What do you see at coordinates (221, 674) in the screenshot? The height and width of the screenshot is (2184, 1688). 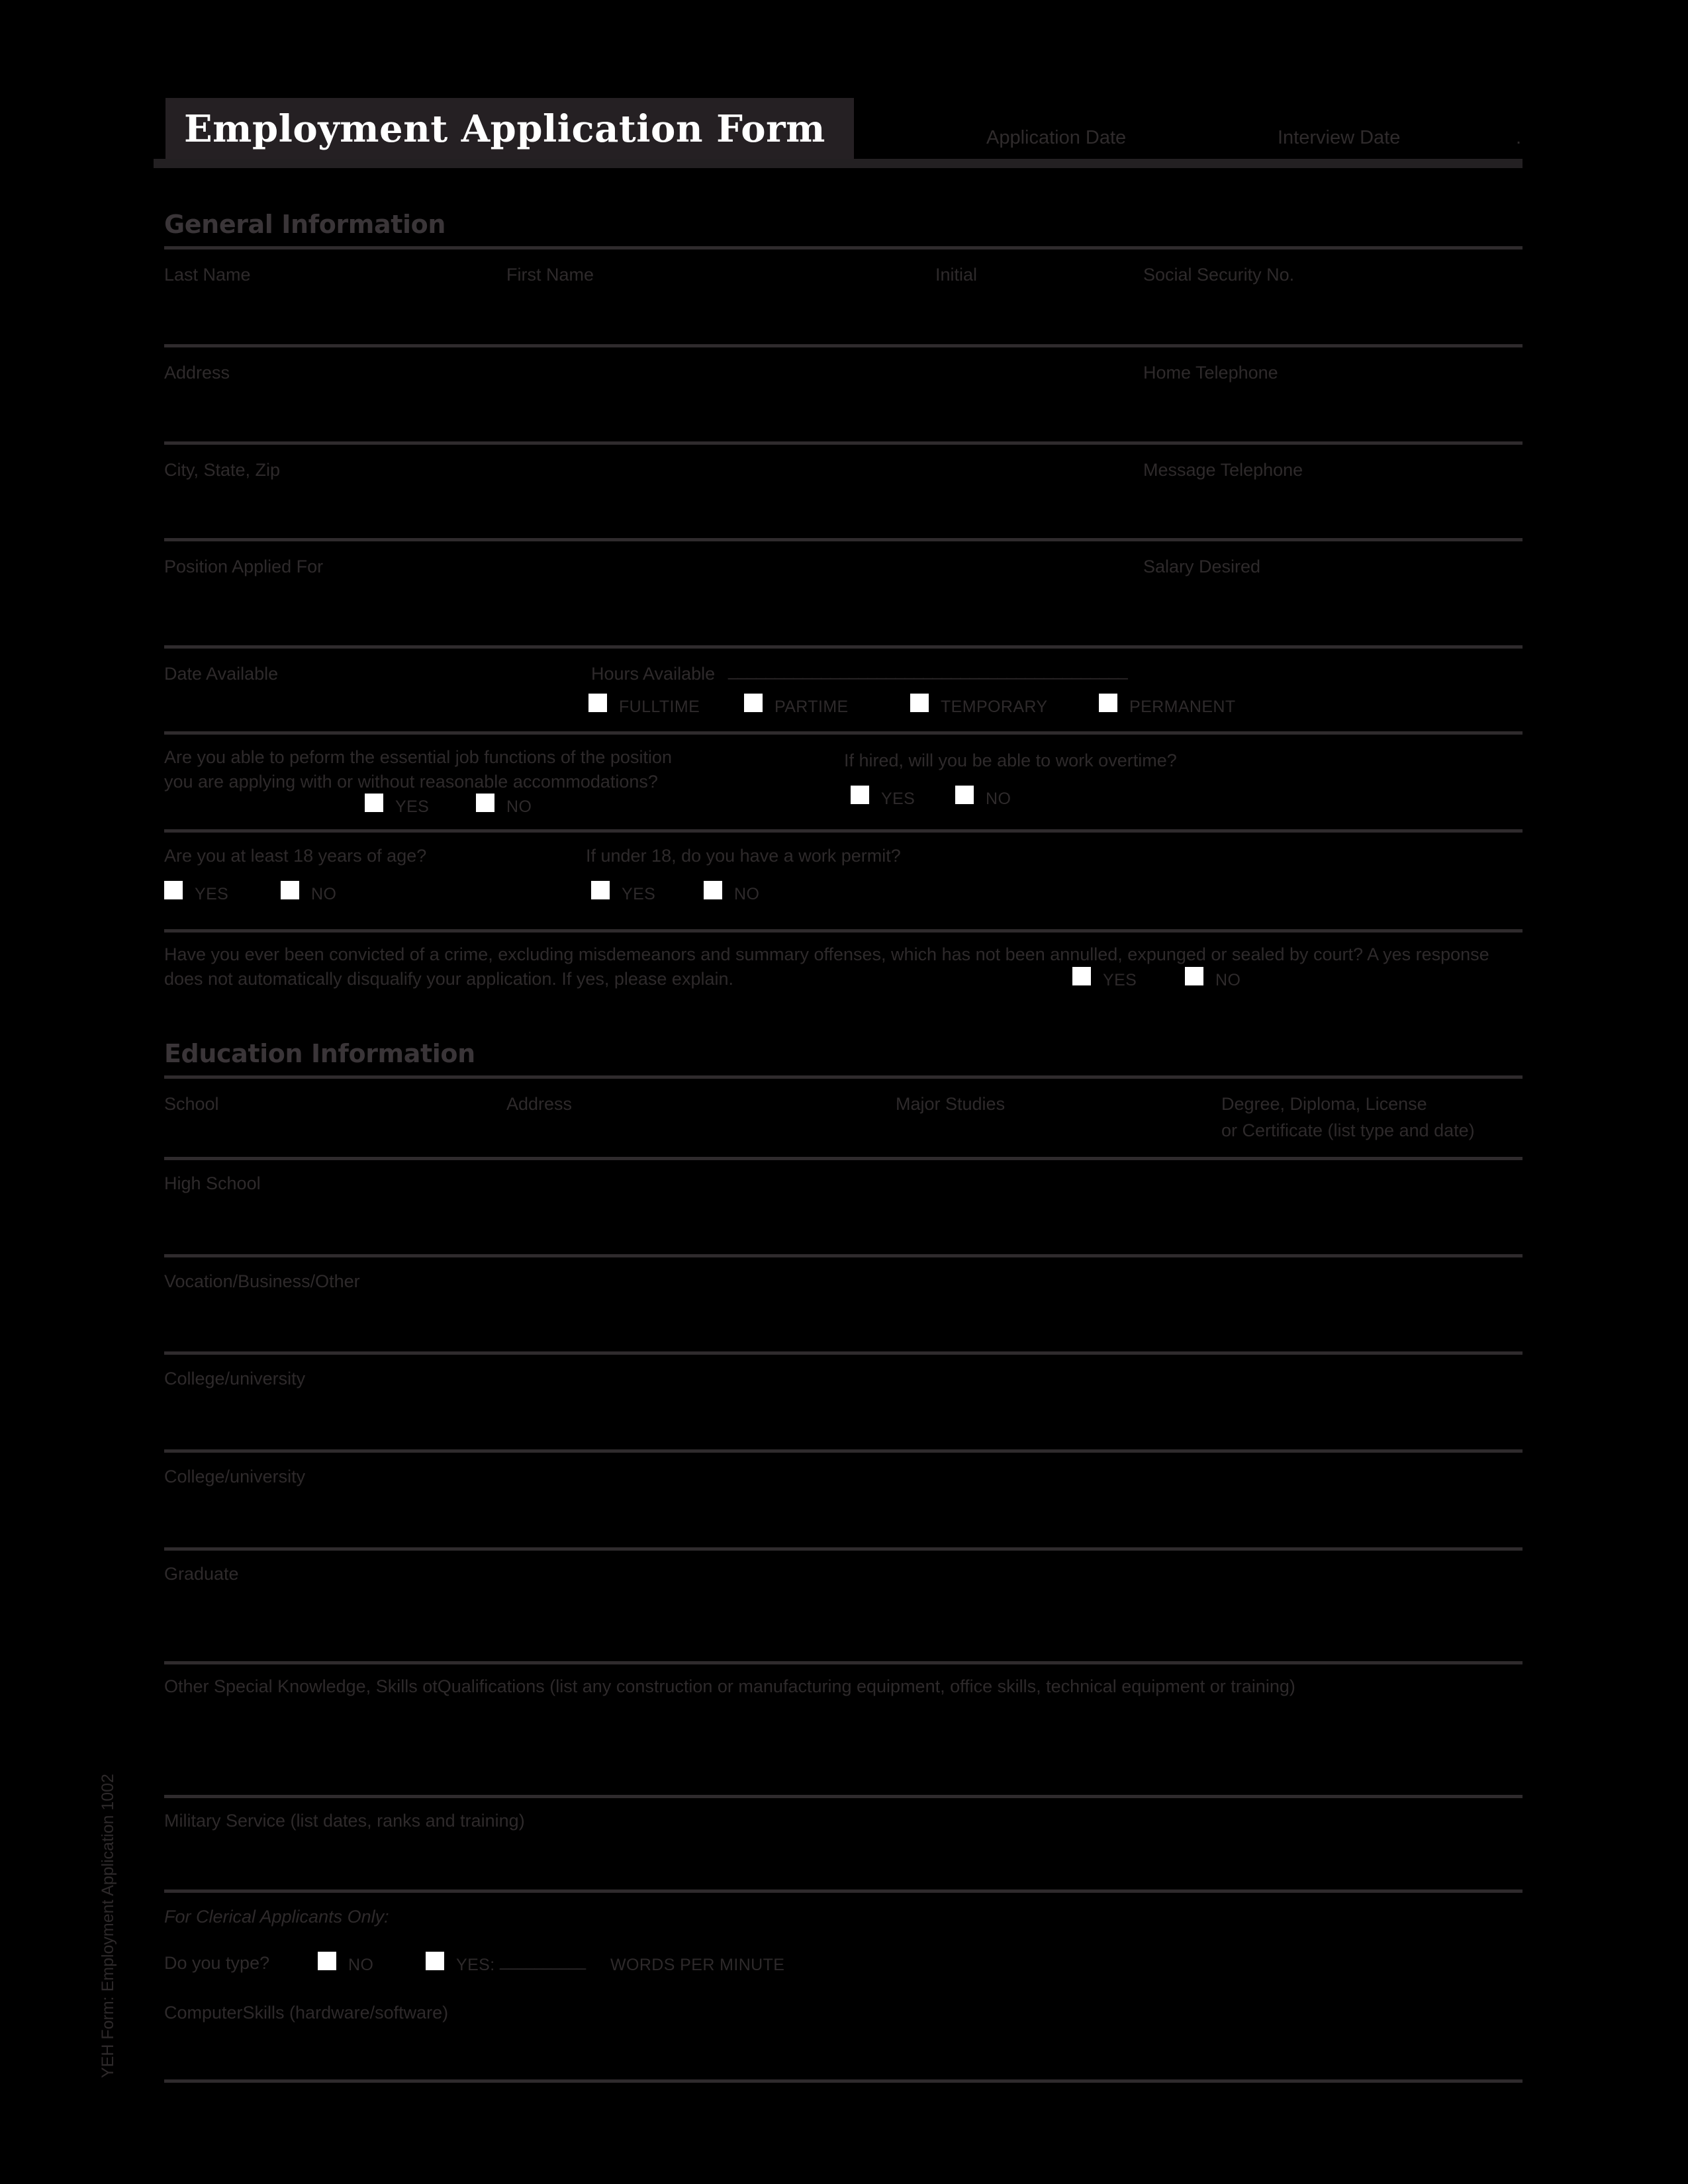 I see `label-date-available: Date Available` at bounding box center [221, 674].